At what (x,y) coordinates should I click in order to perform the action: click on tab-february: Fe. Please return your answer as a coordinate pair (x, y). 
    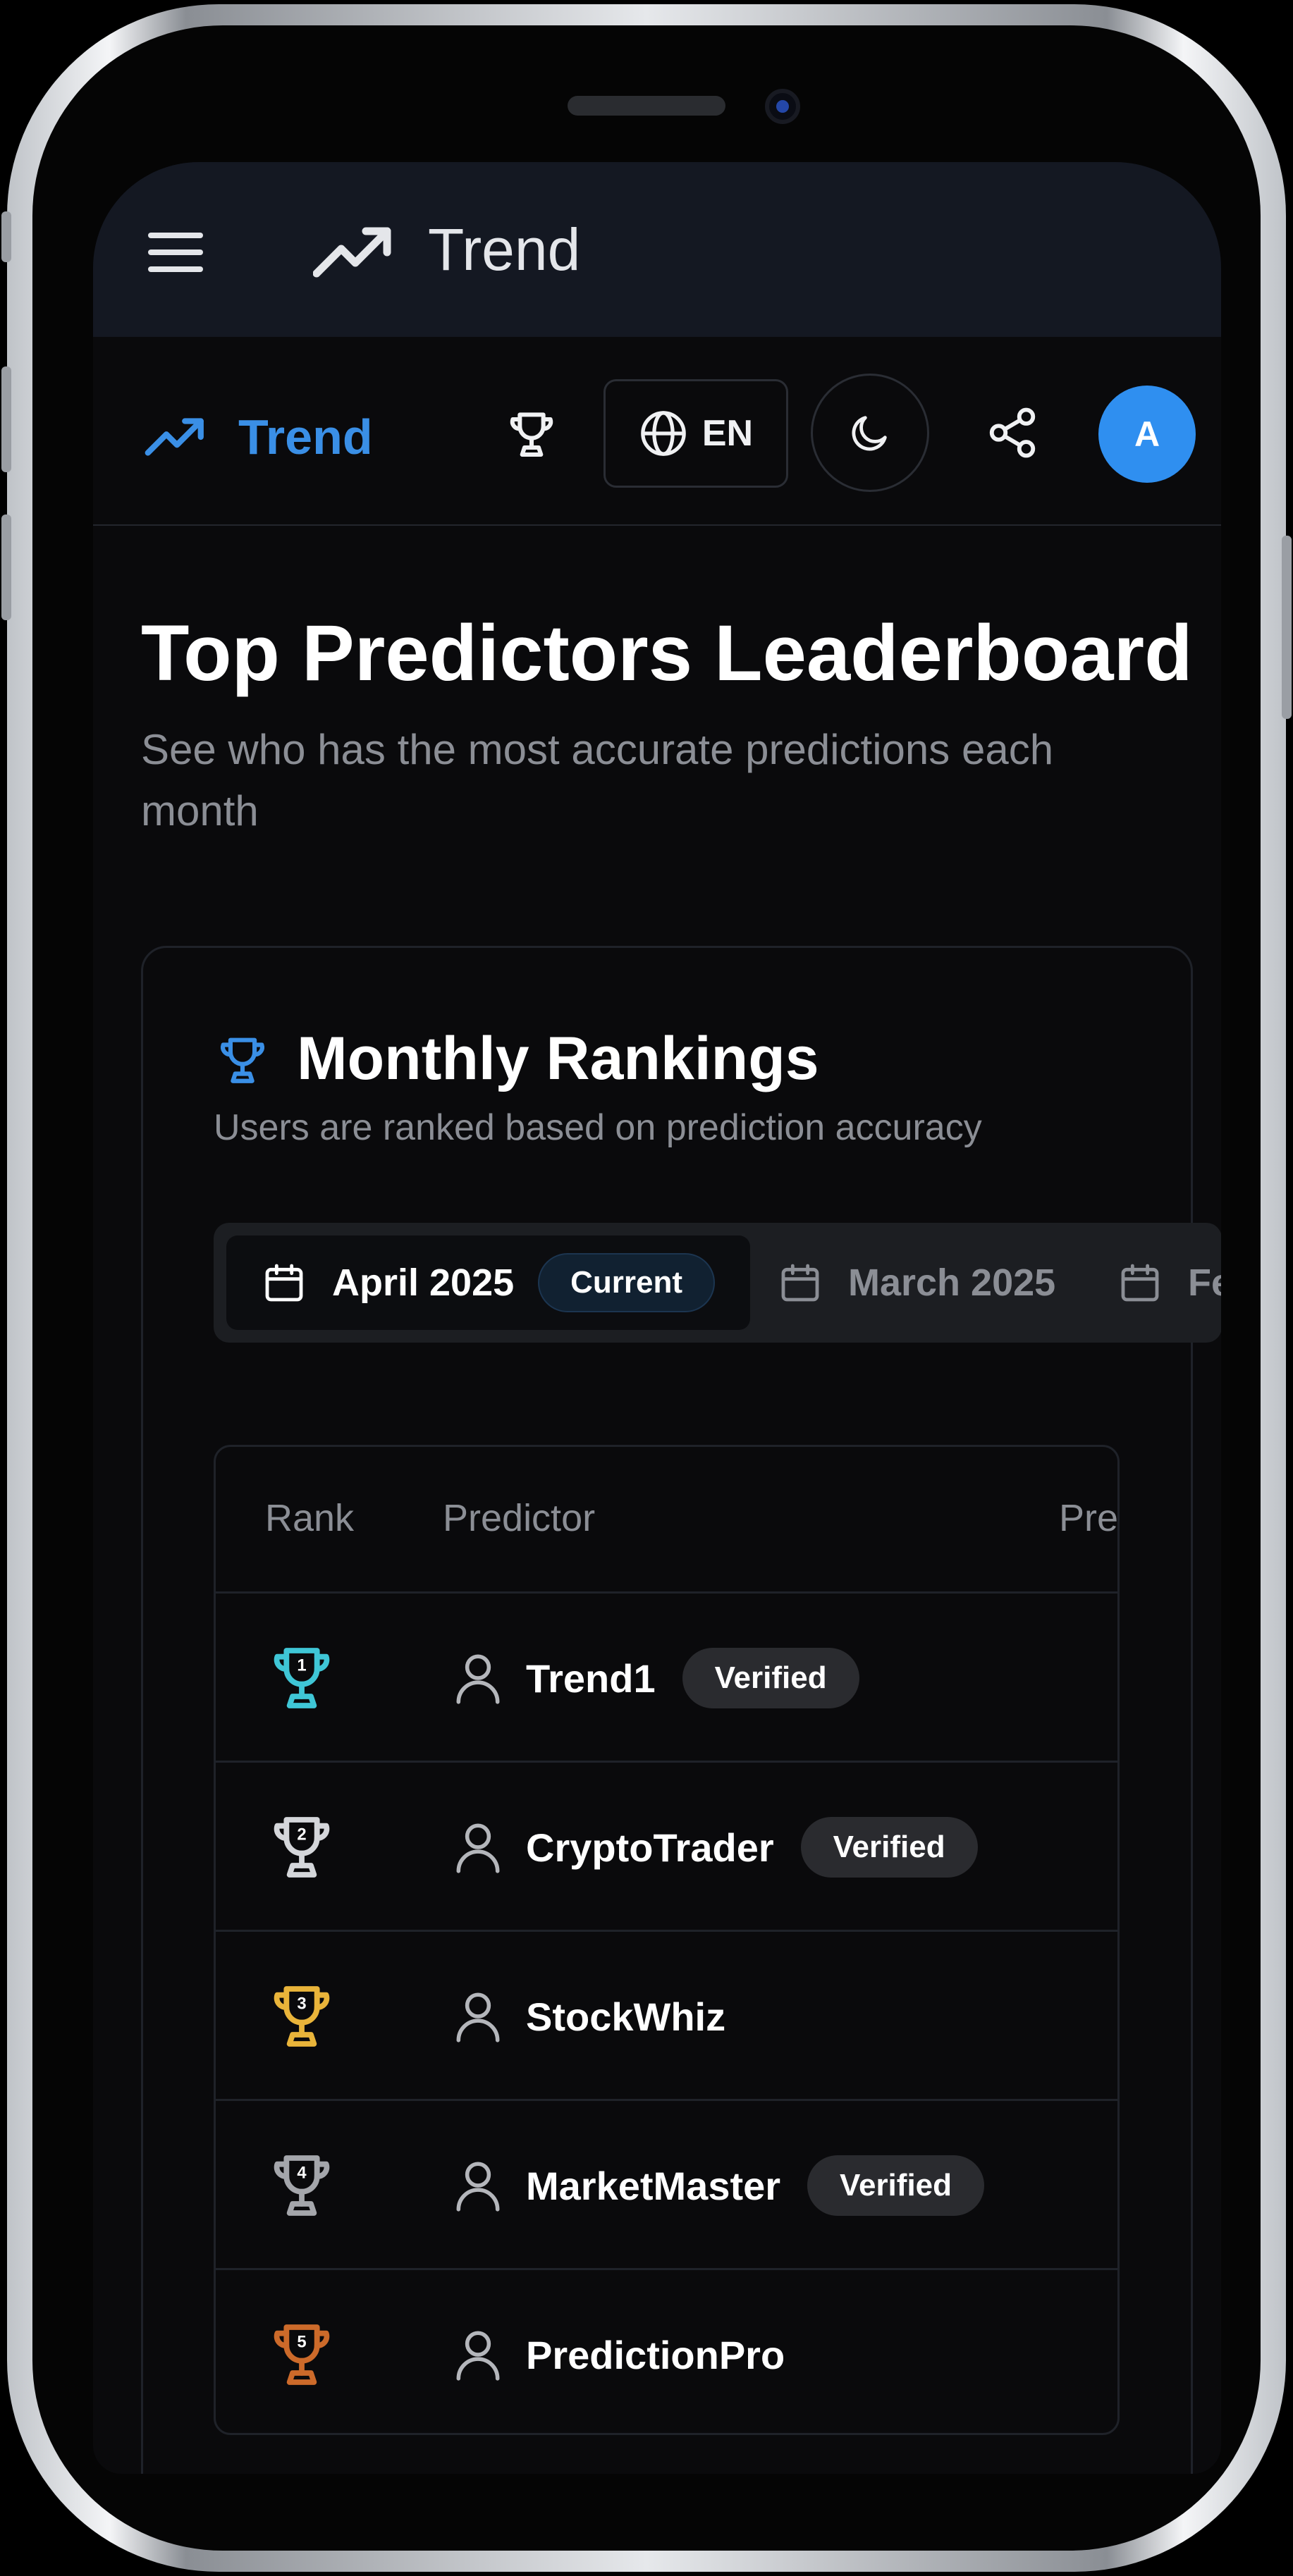
    Looking at the image, I should click on (1169, 1282).